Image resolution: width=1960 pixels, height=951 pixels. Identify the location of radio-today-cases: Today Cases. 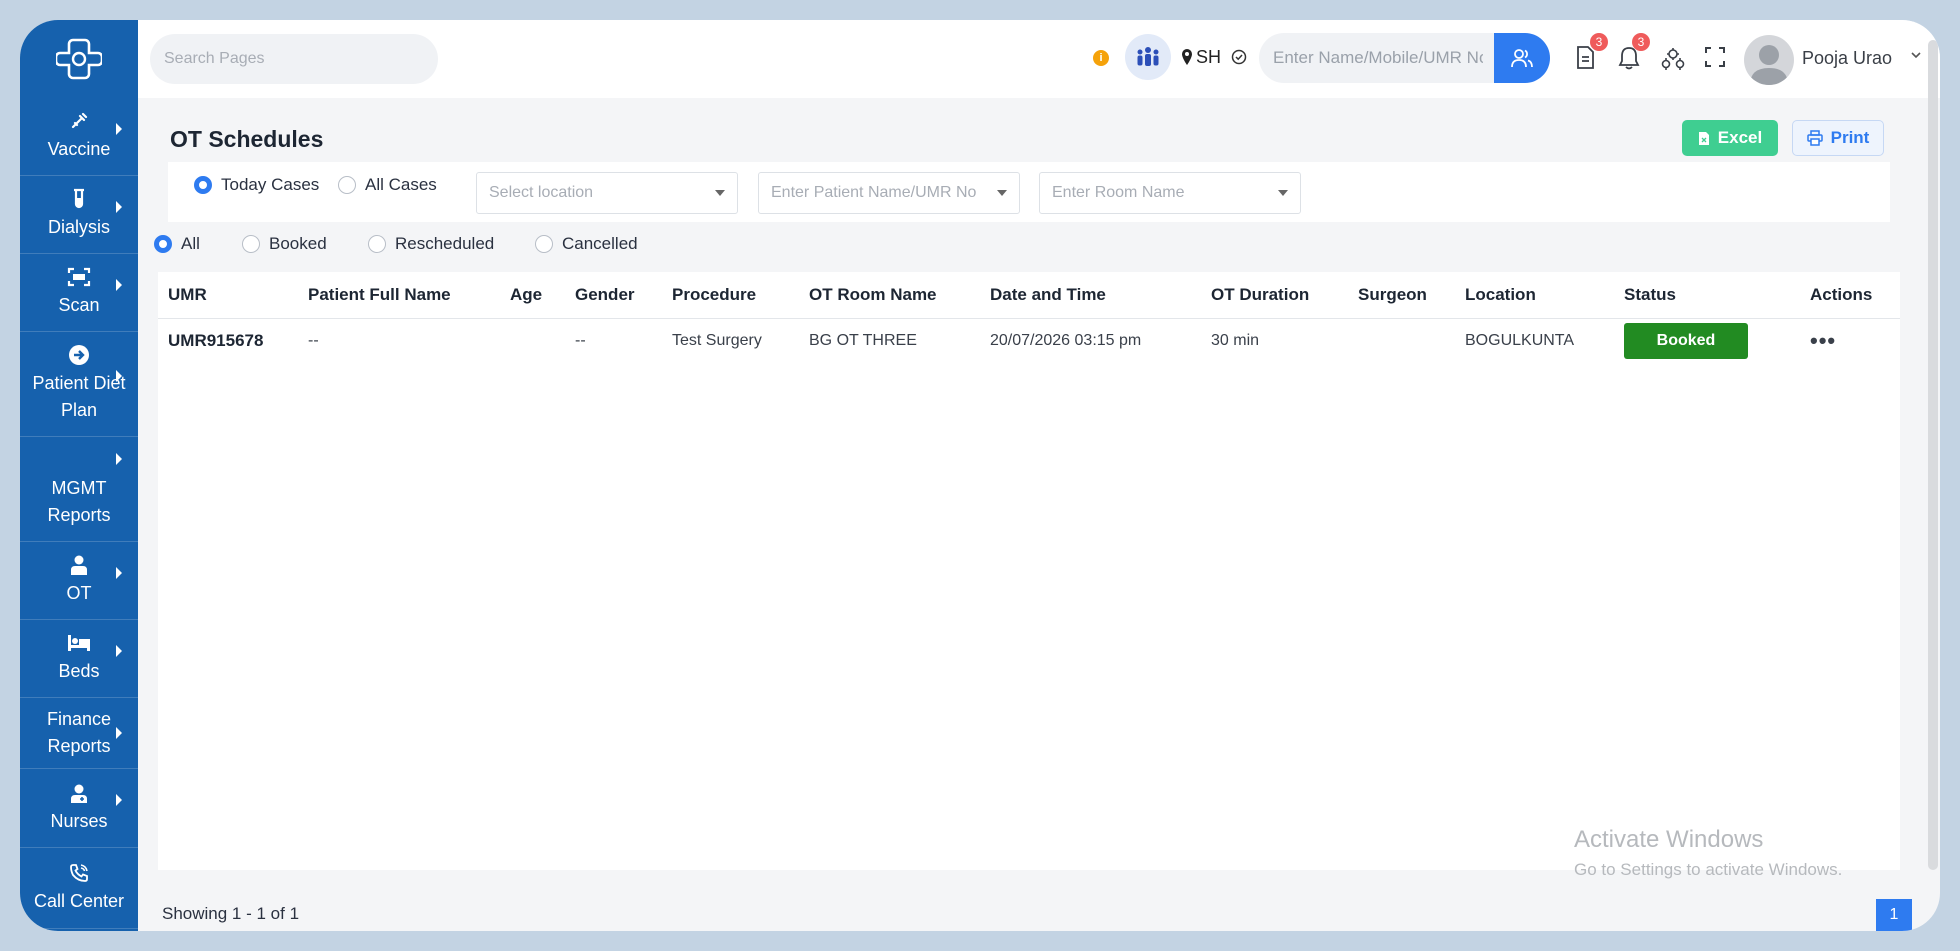
(256, 185).